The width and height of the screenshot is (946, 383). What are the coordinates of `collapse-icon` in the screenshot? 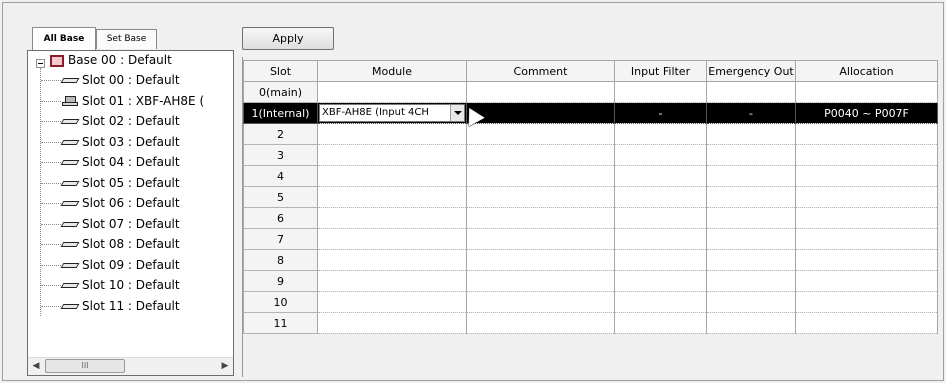 It's located at (40, 63).